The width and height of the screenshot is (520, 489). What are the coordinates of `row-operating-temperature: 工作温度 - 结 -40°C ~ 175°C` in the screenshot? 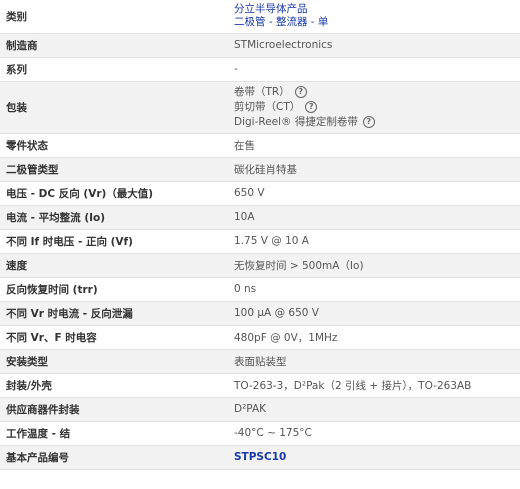 It's located at (260, 433).